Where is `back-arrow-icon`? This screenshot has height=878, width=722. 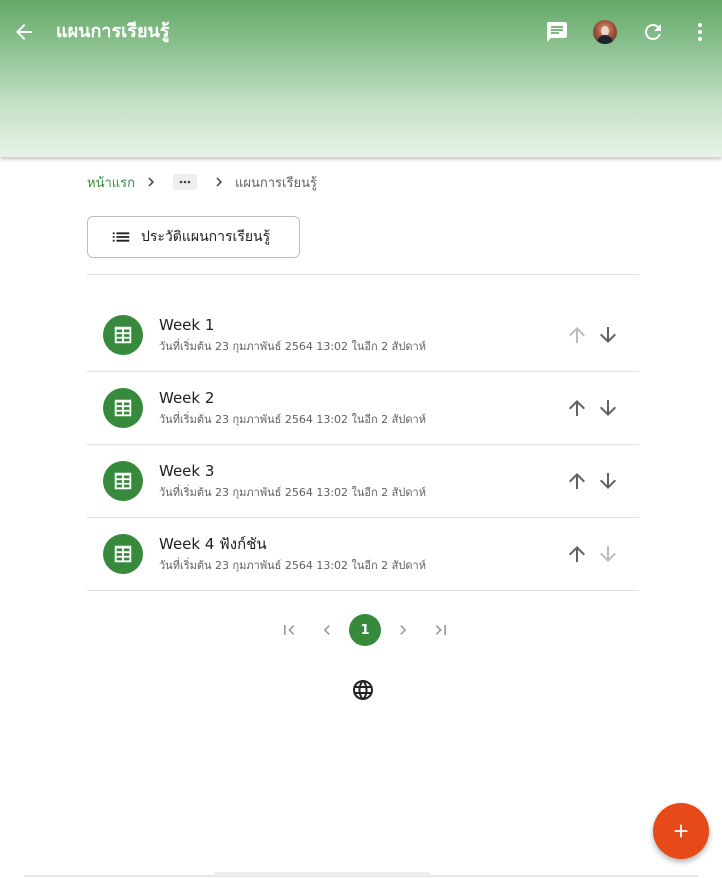
back-arrow-icon is located at coordinates (24, 32).